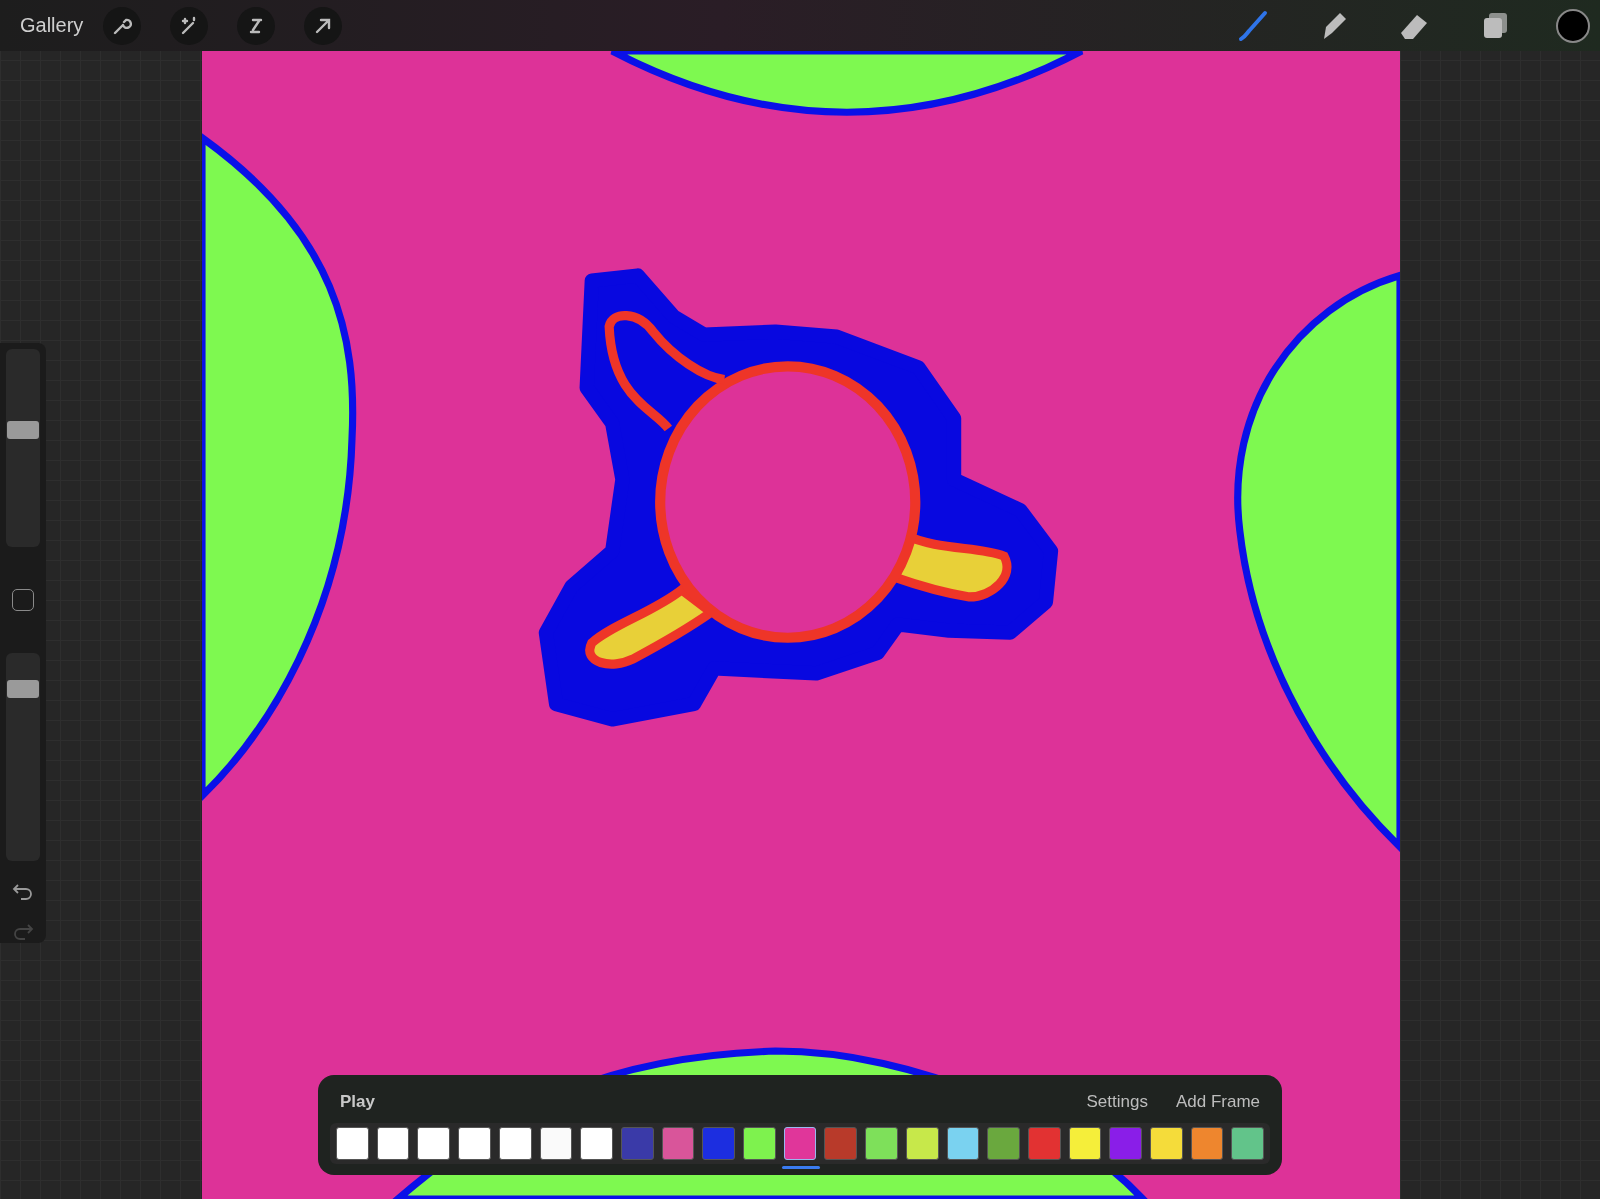 This screenshot has width=1600, height=1199. What do you see at coordinates (189, 25) in the screenshot?
I see `wand-button` at bounding box center [189, 25].